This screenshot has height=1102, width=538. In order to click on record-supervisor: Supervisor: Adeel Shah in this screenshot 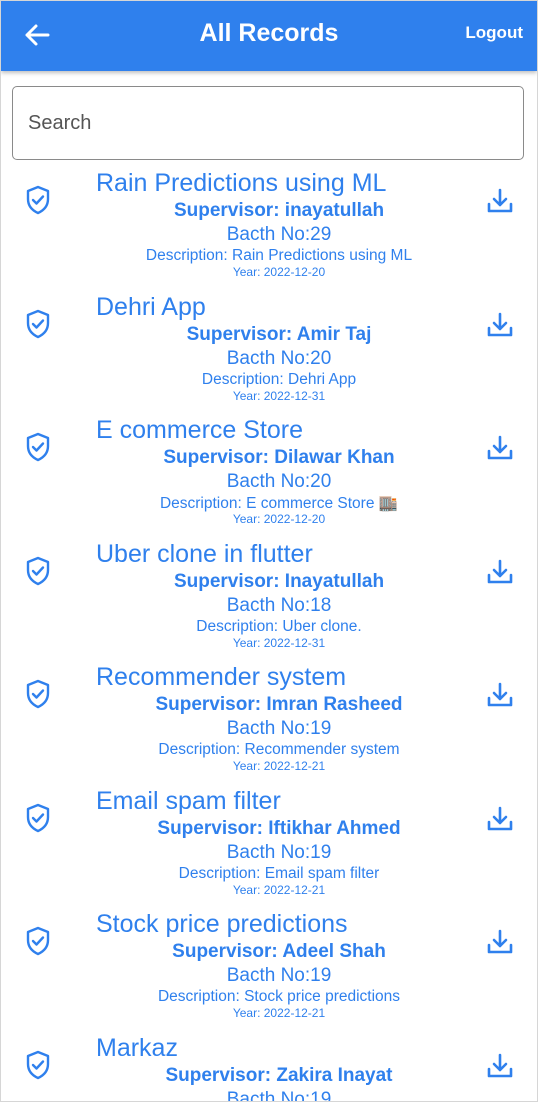, I will do `click(279, 951)`.